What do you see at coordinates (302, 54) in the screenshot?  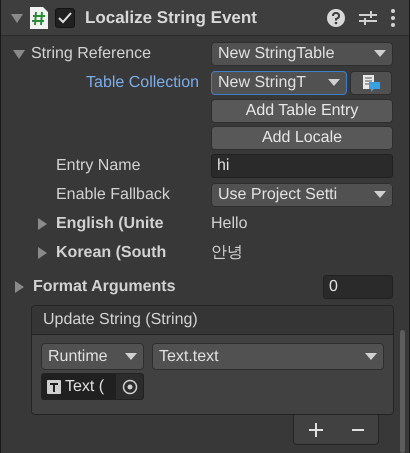 I see `string-reference-dropdown: New StringTable` at bounding box center [302, 54].